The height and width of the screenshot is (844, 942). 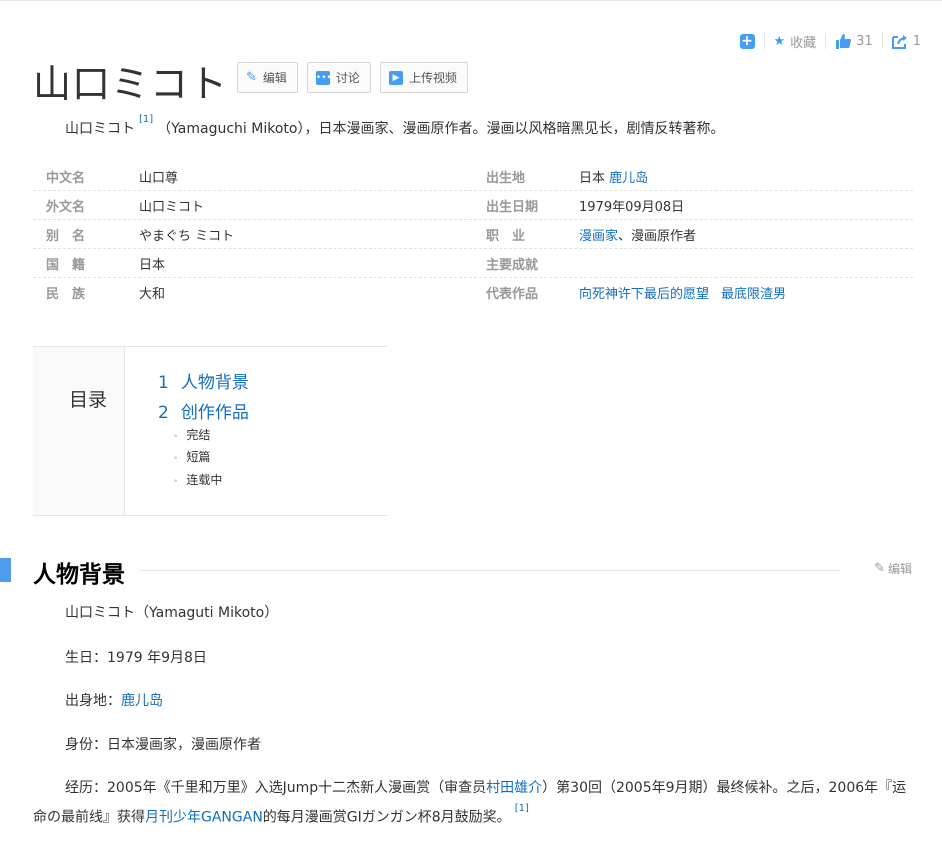 I want to click on section-divider, so click(x=490, y=570).